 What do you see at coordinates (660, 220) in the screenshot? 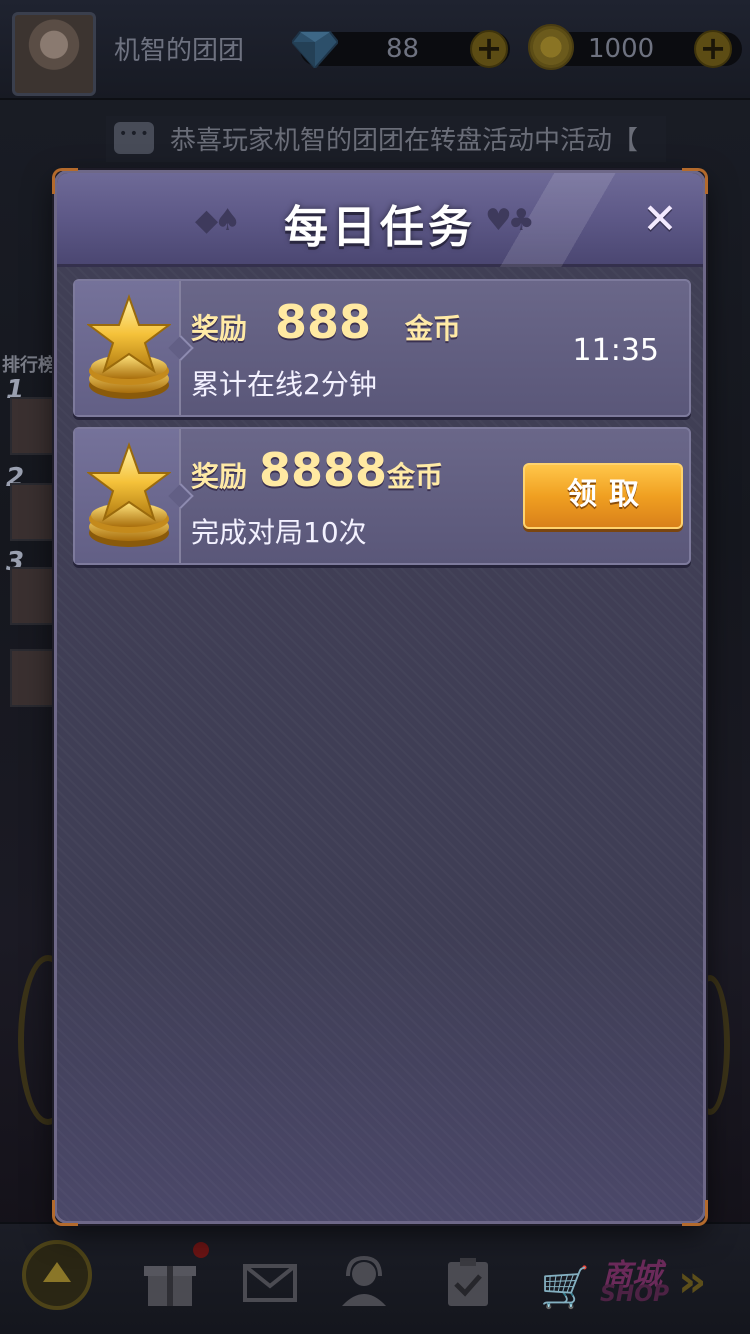
I see `close-icon: ✕` at bounding box center [660, 220].